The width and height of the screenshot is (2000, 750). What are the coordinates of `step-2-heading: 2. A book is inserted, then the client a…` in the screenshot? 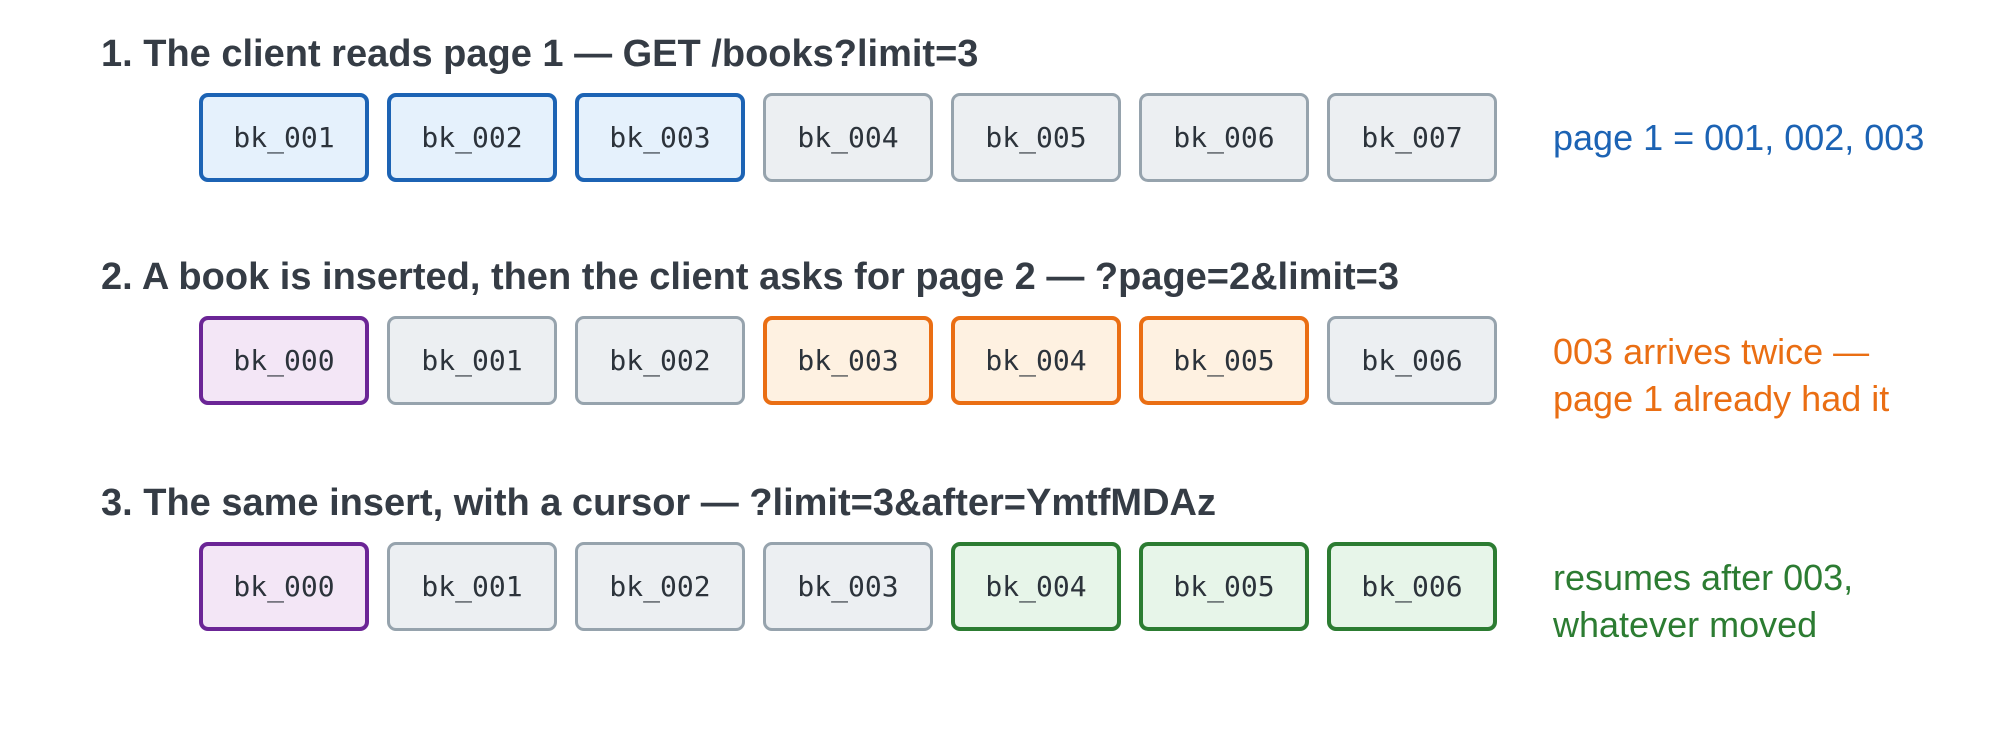 It's located at (750, 277).